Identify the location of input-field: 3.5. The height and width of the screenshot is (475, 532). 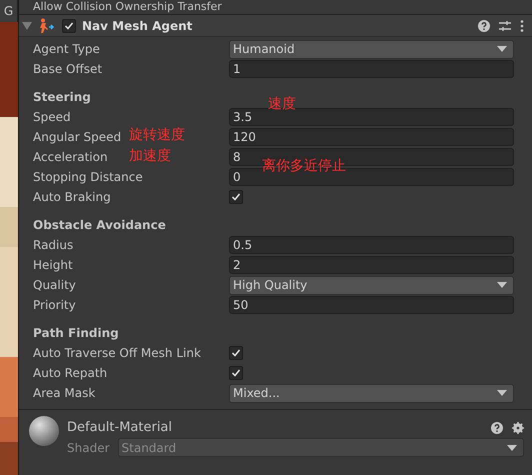
(371, 117).